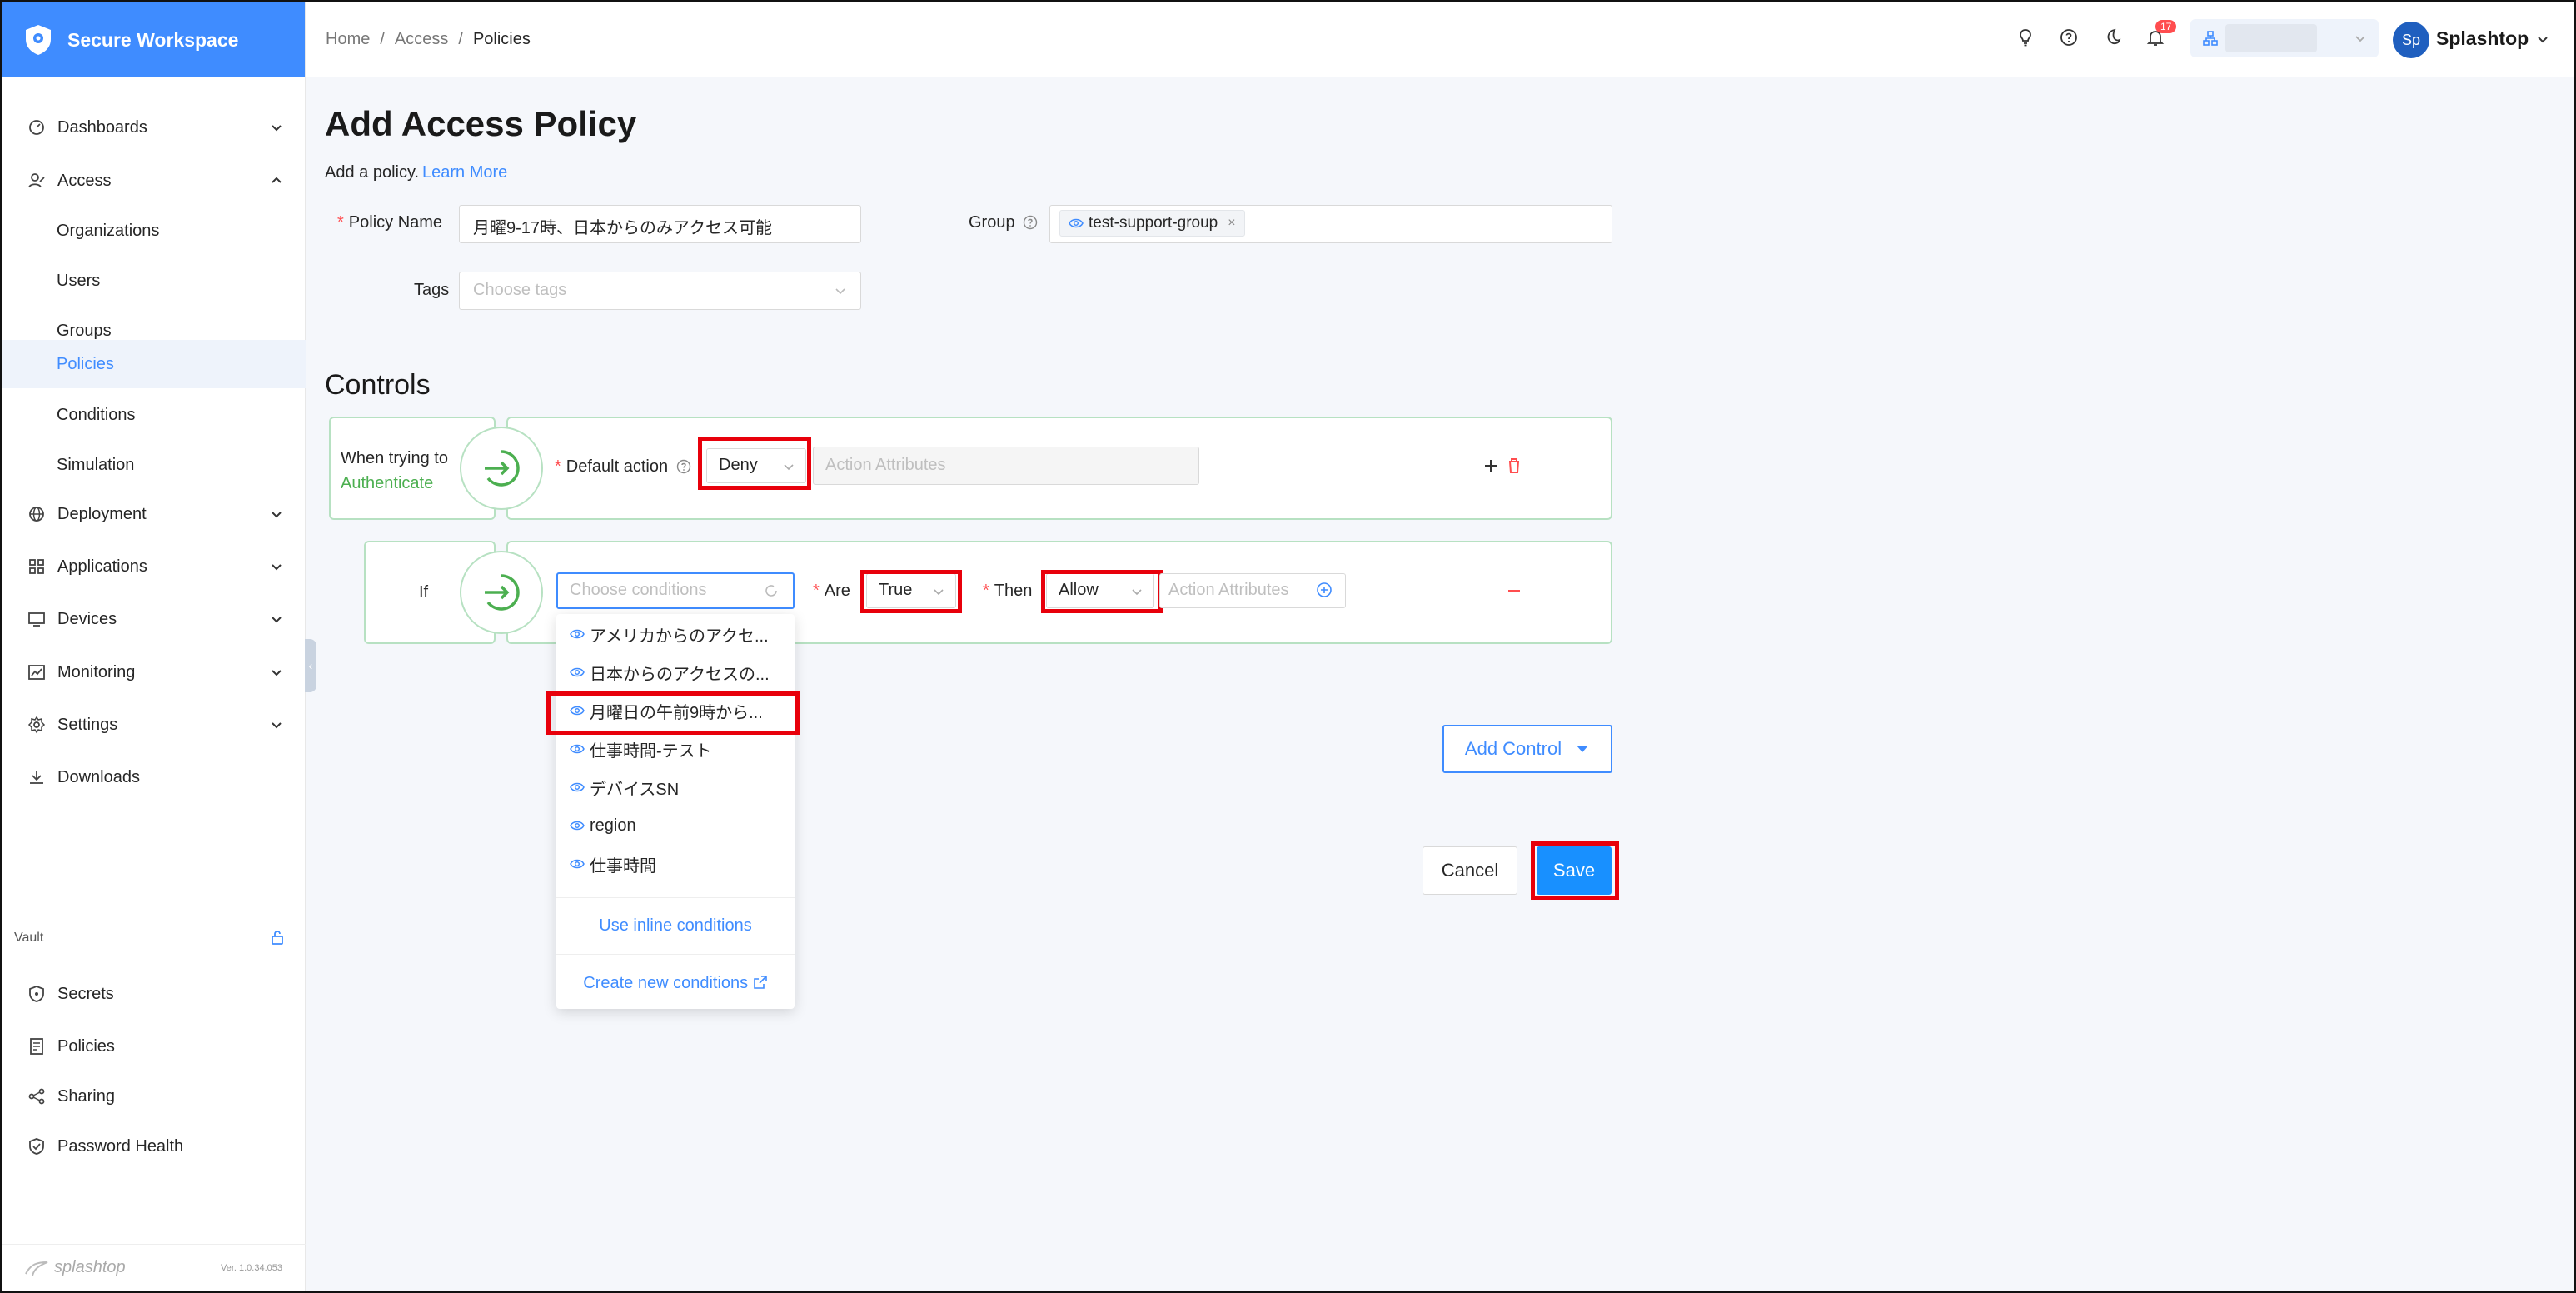 Image resolution: width=2576 pixels, height=1293 pixels. What do you see at coordinates (613, 864) in the screenshot?
I see `dropdown-option: 仕事時間` at bounding box center [613, 864].